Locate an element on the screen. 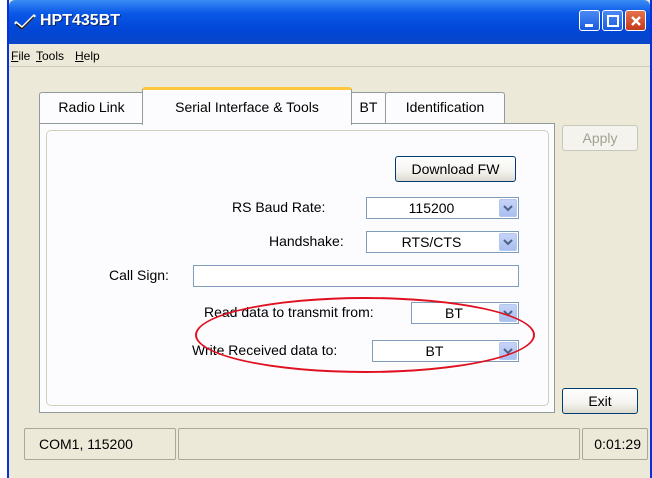 This screenshot has height=478, width=652. maximize-button is located at coordinates (612, 20).